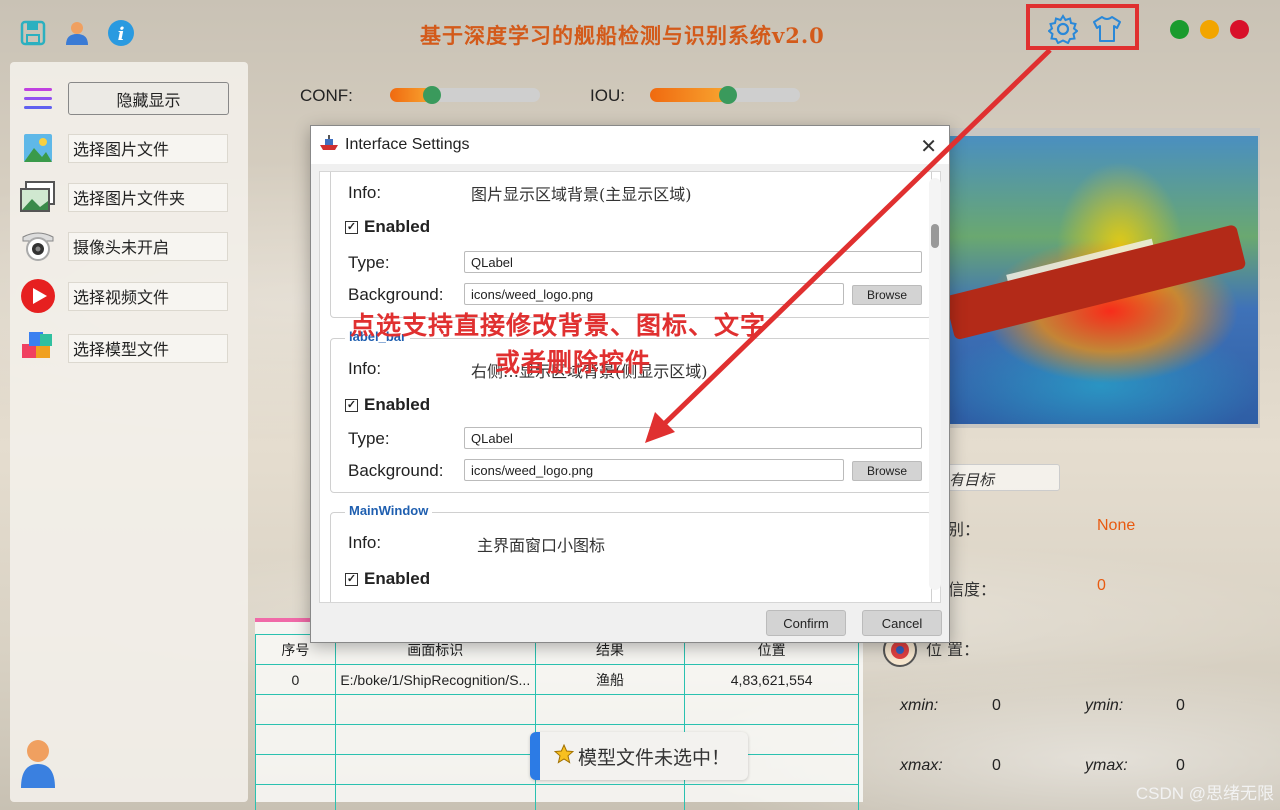 This screenshot has width=1280, height=810. Describe the element at coordinates (1204, 793) in the screenshot. I see `watermark: CSDN @思绪无限` at that location.